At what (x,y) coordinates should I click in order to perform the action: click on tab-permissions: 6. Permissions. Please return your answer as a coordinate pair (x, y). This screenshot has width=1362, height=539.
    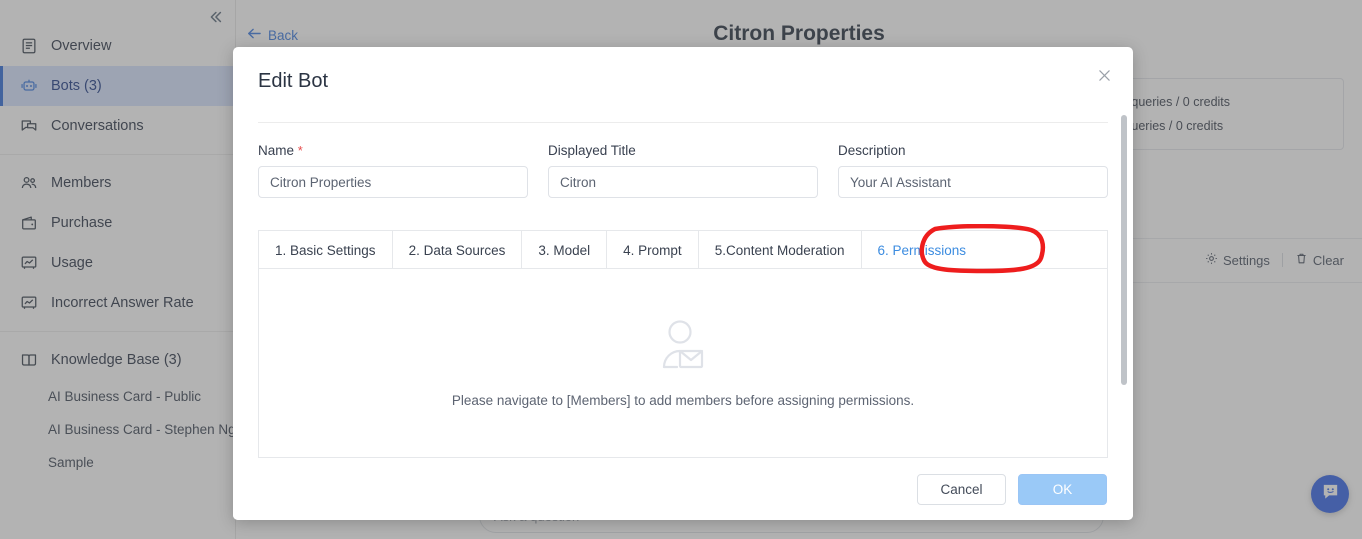
    Looking at the image, I should click on (922, 250).